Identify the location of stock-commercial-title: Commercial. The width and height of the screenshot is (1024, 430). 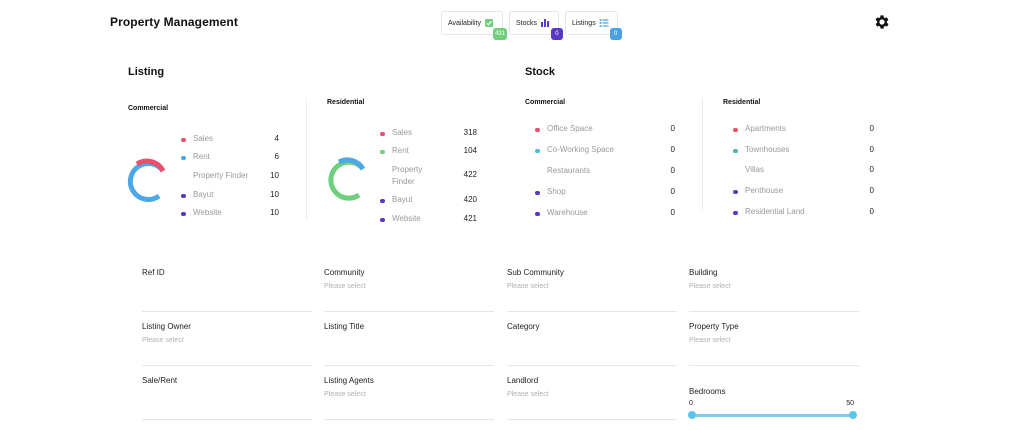
(545, 102).